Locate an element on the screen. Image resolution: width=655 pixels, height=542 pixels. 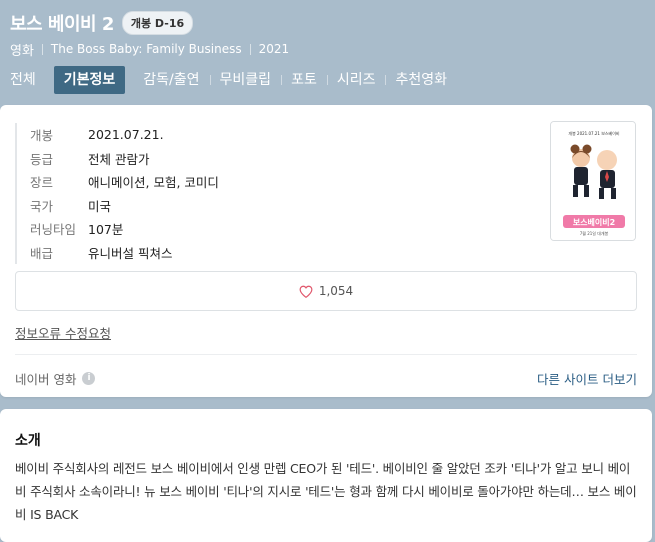
info-key: 개봉 is located at coordinates (42, 136).